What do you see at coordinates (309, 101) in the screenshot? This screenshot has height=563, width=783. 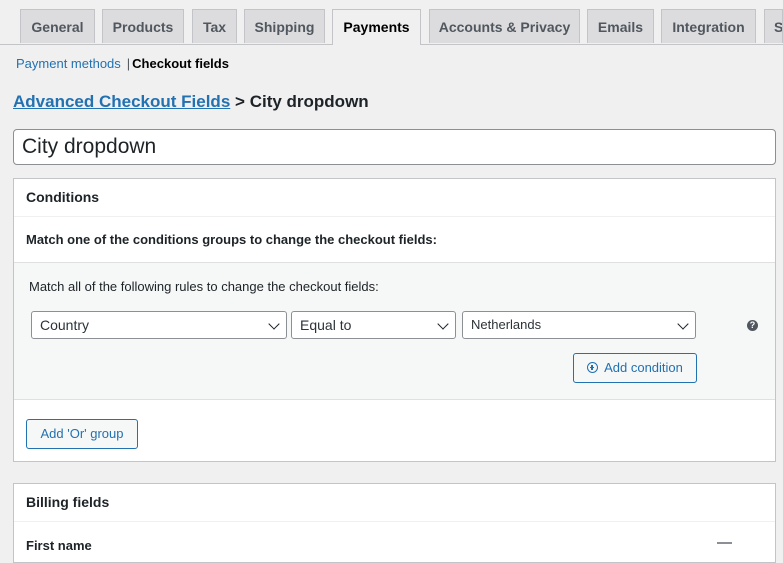 I see `breadcrumb-current: City dropdown` at bounding box center [309, 101].